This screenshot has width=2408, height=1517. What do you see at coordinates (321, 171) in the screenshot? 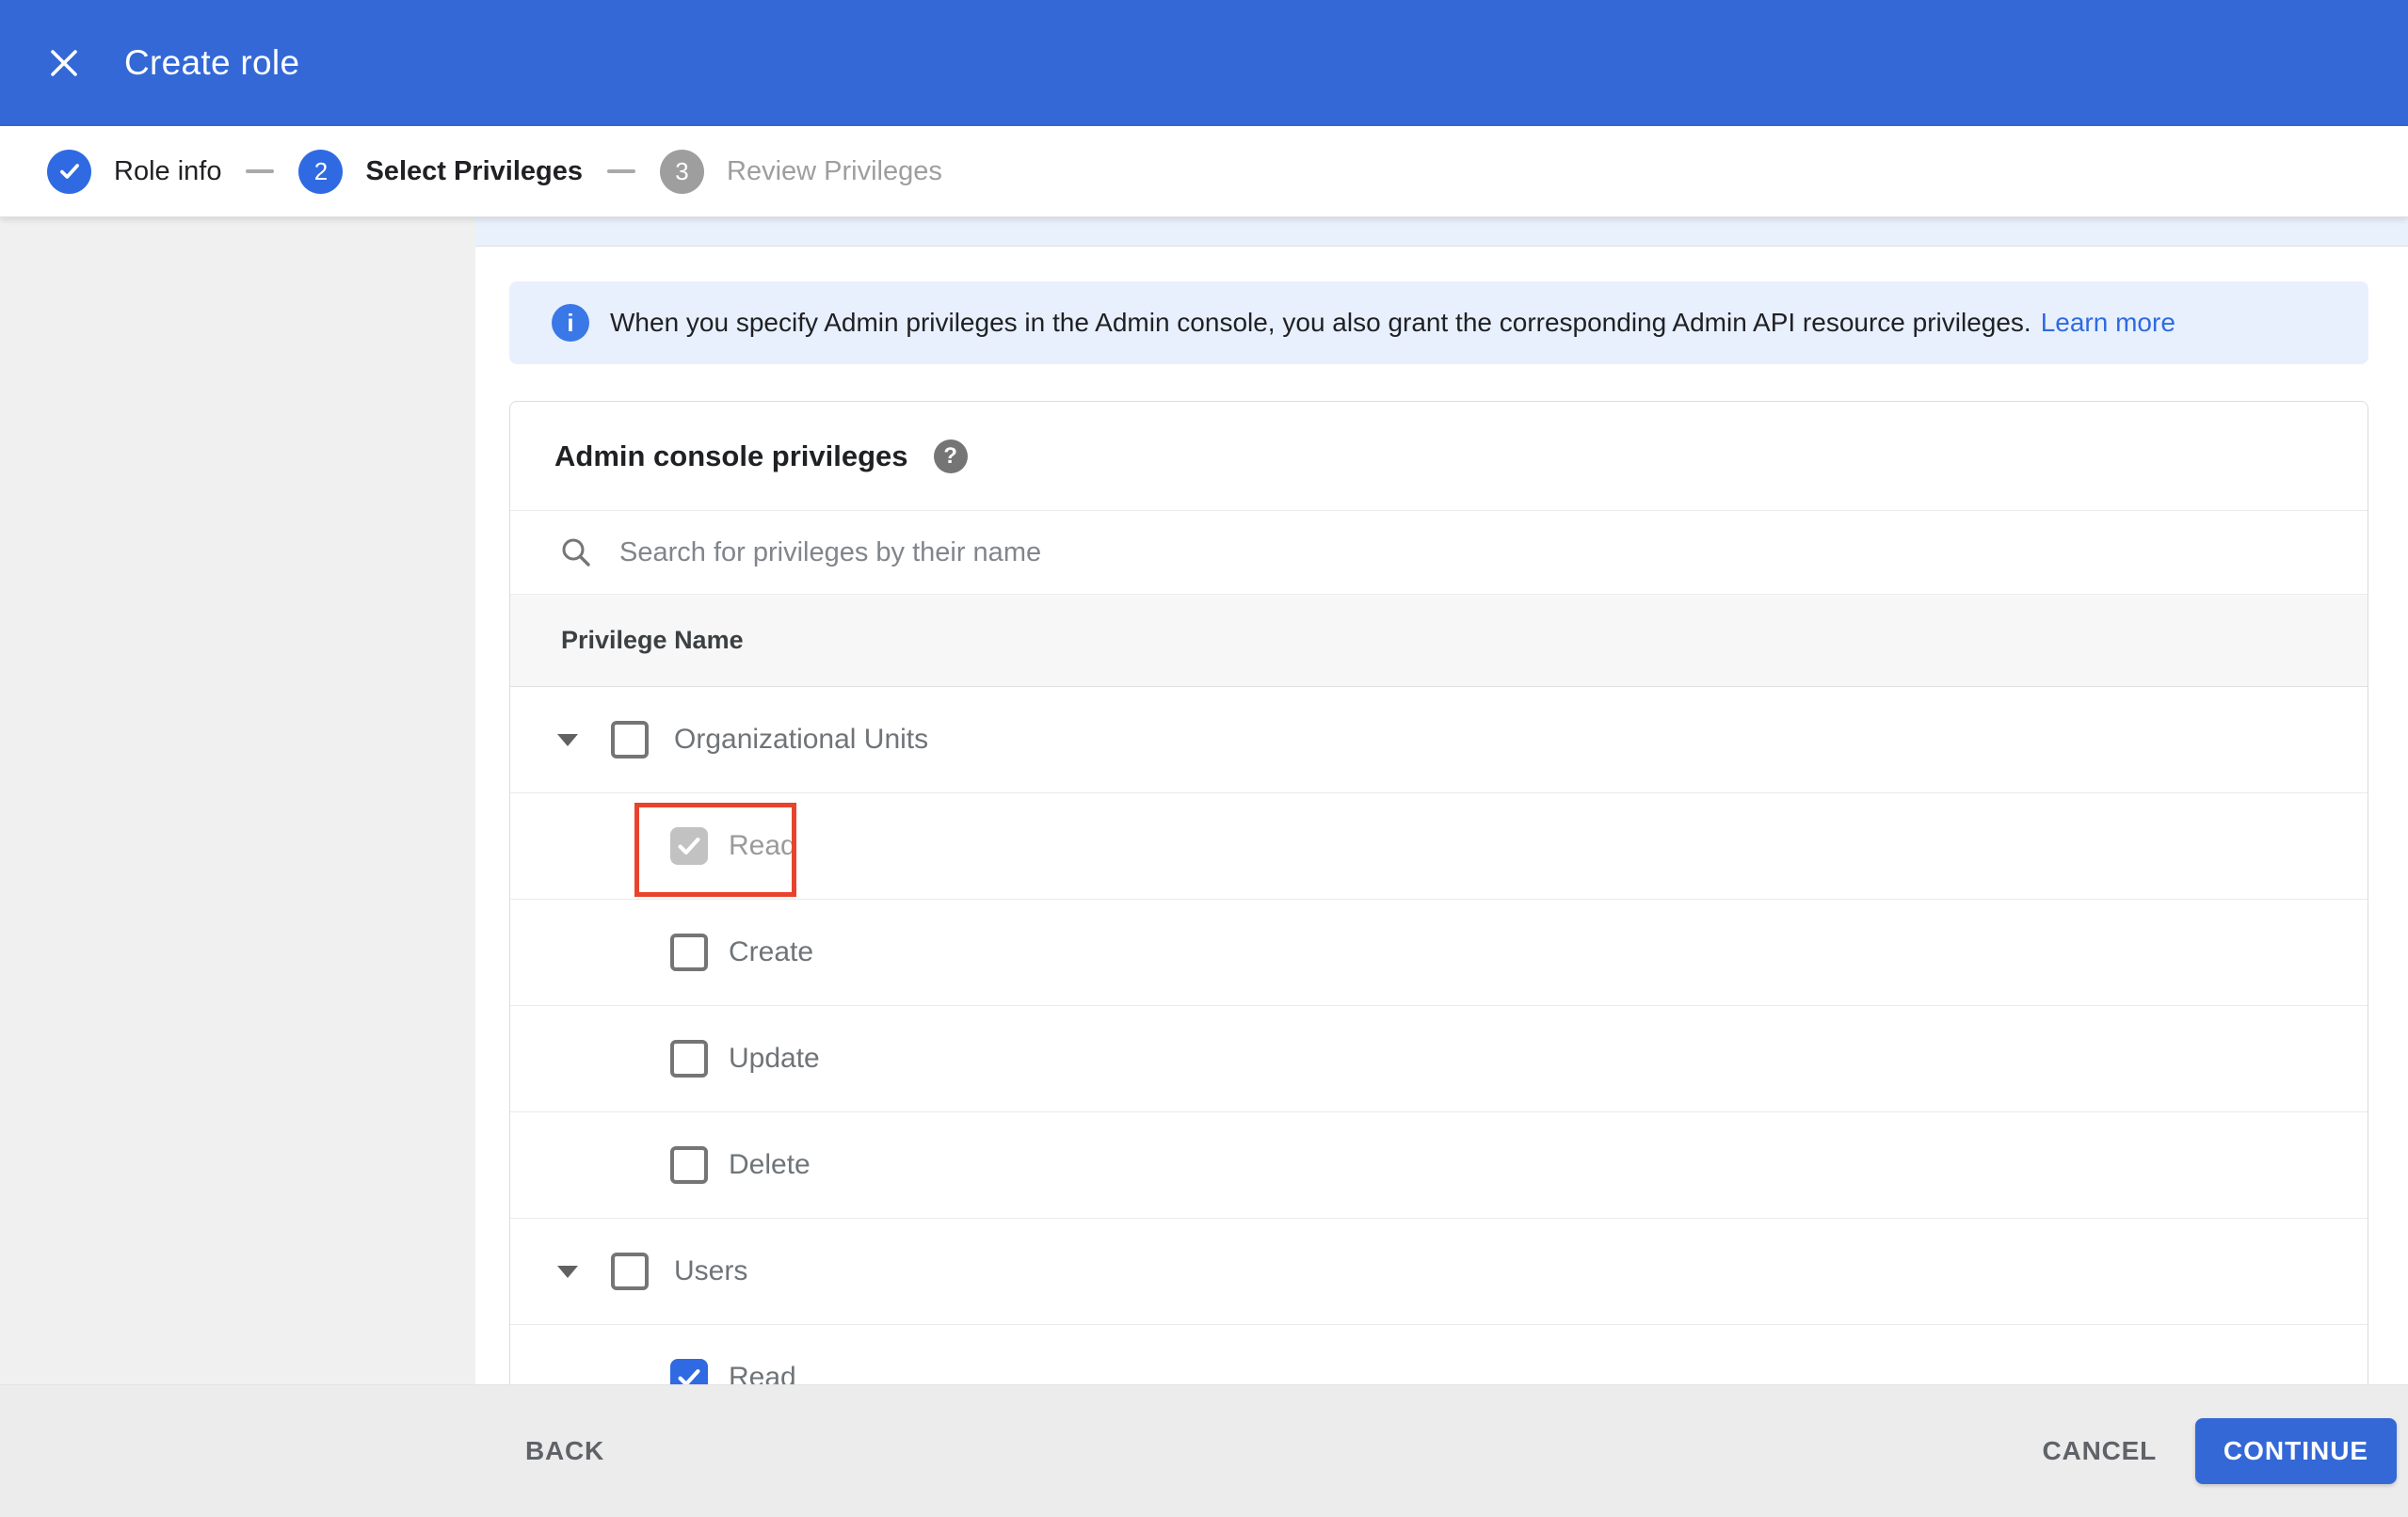
I see `step-number: 2` at bounding box center [321, 171].